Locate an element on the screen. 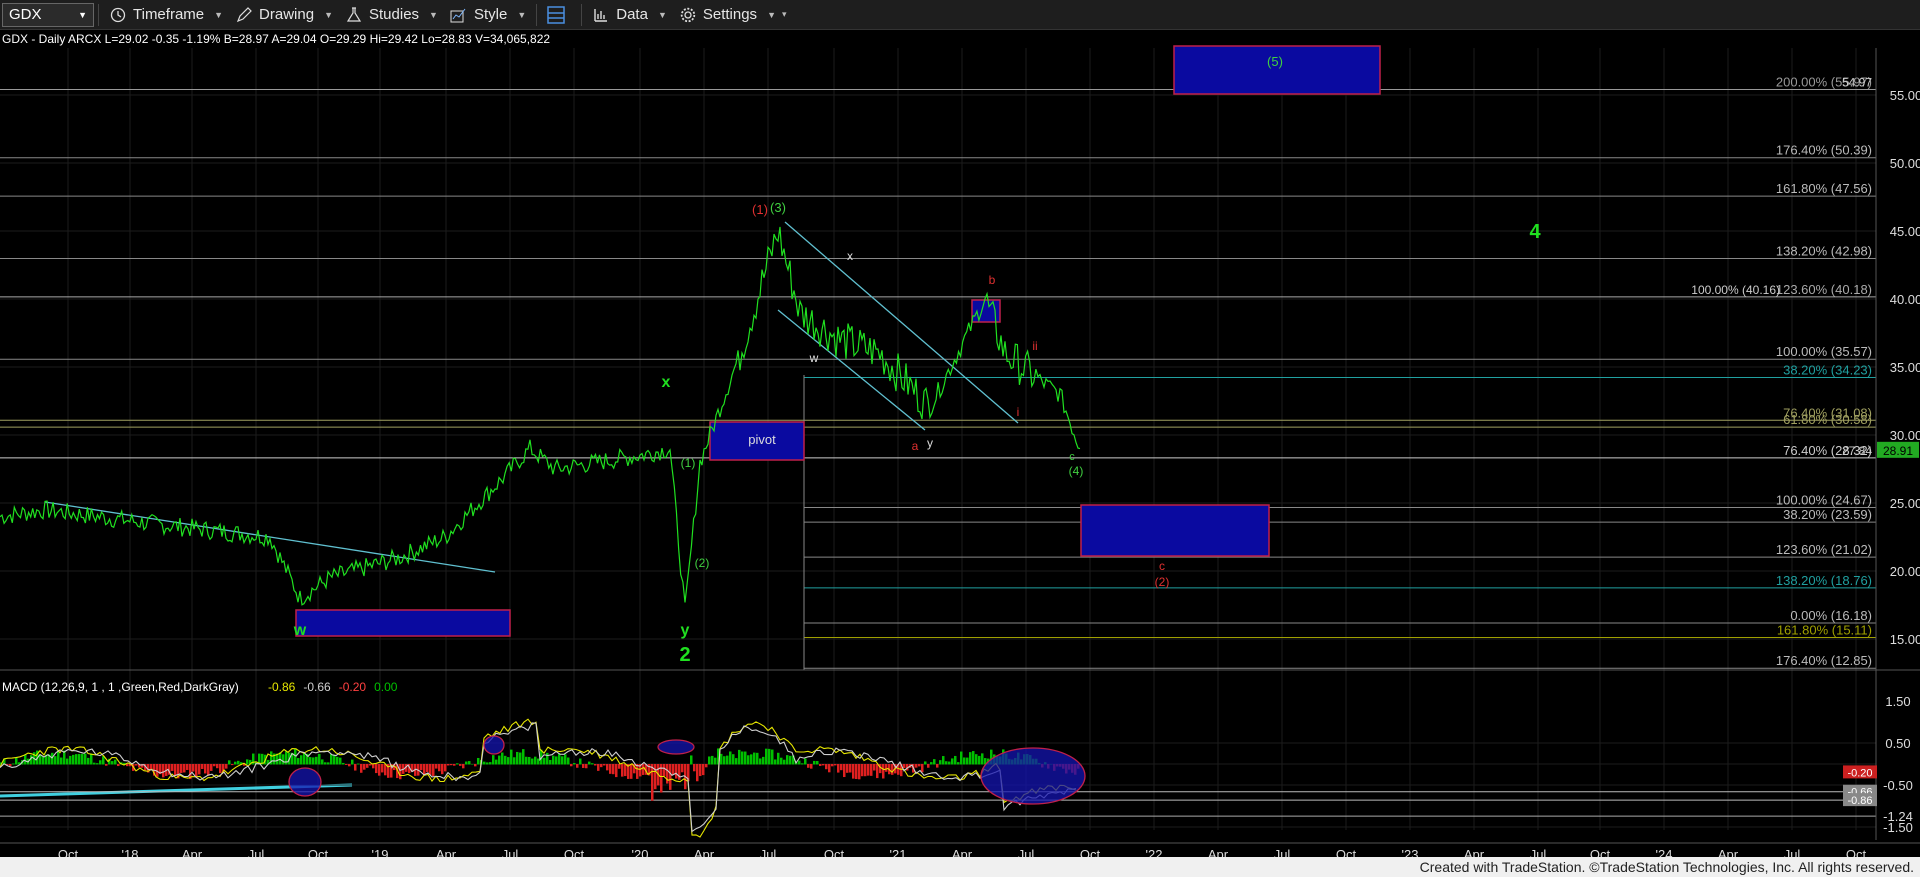  wave-label: (1) is located at coordinates (688, 463).